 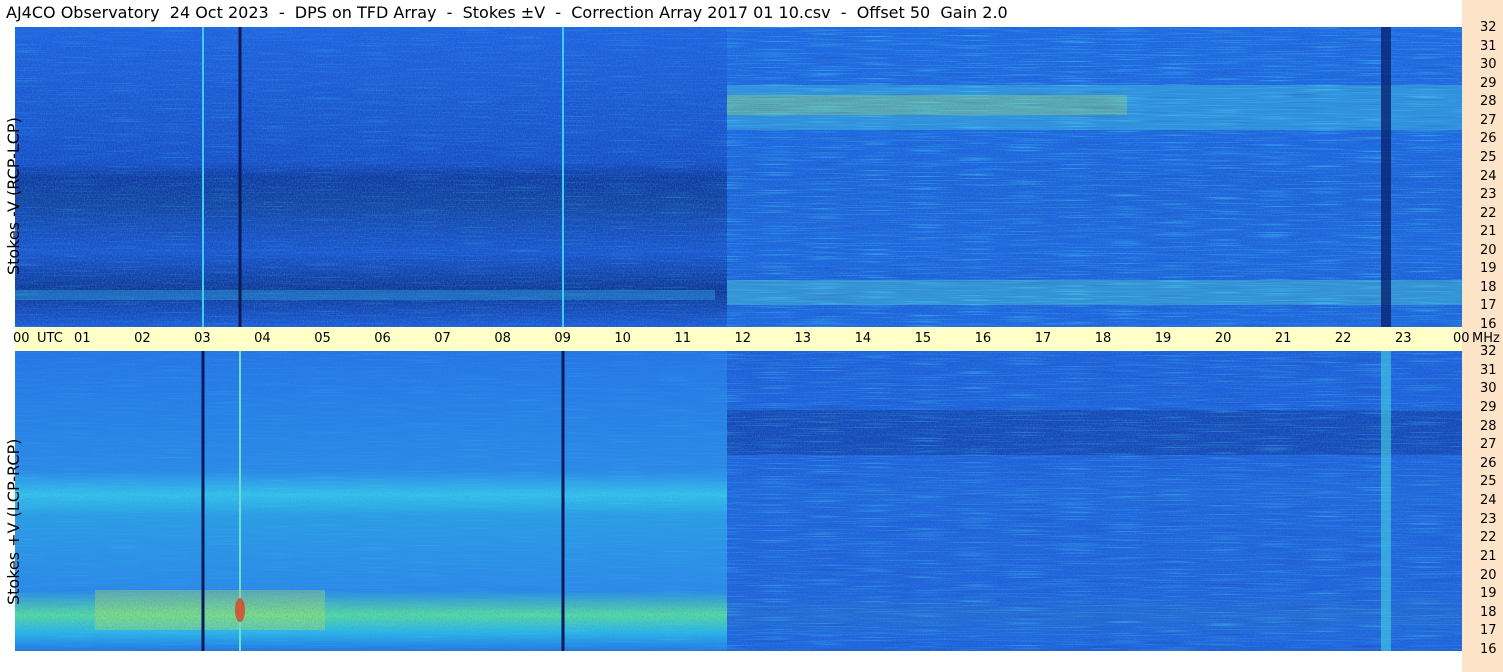 What do you see at coordinates (682, 338) in the screenshot?
I see `utc-tick-label: 11` at bounding box center [682, 338].